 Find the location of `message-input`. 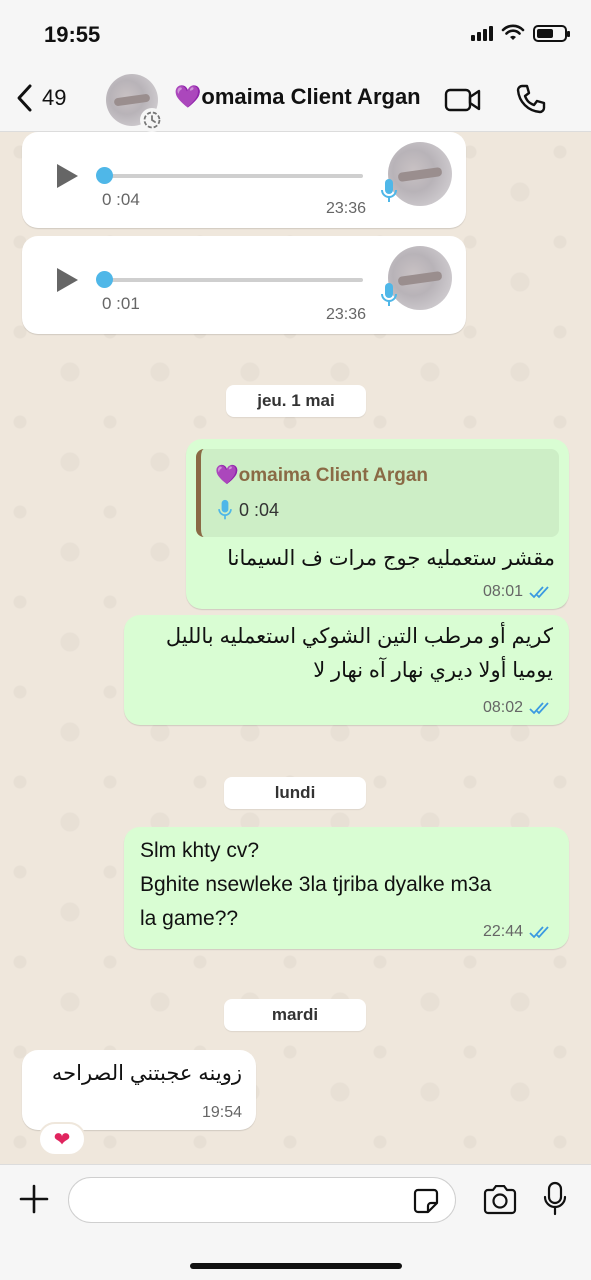

message-input is located at coordinates (262, 1200).